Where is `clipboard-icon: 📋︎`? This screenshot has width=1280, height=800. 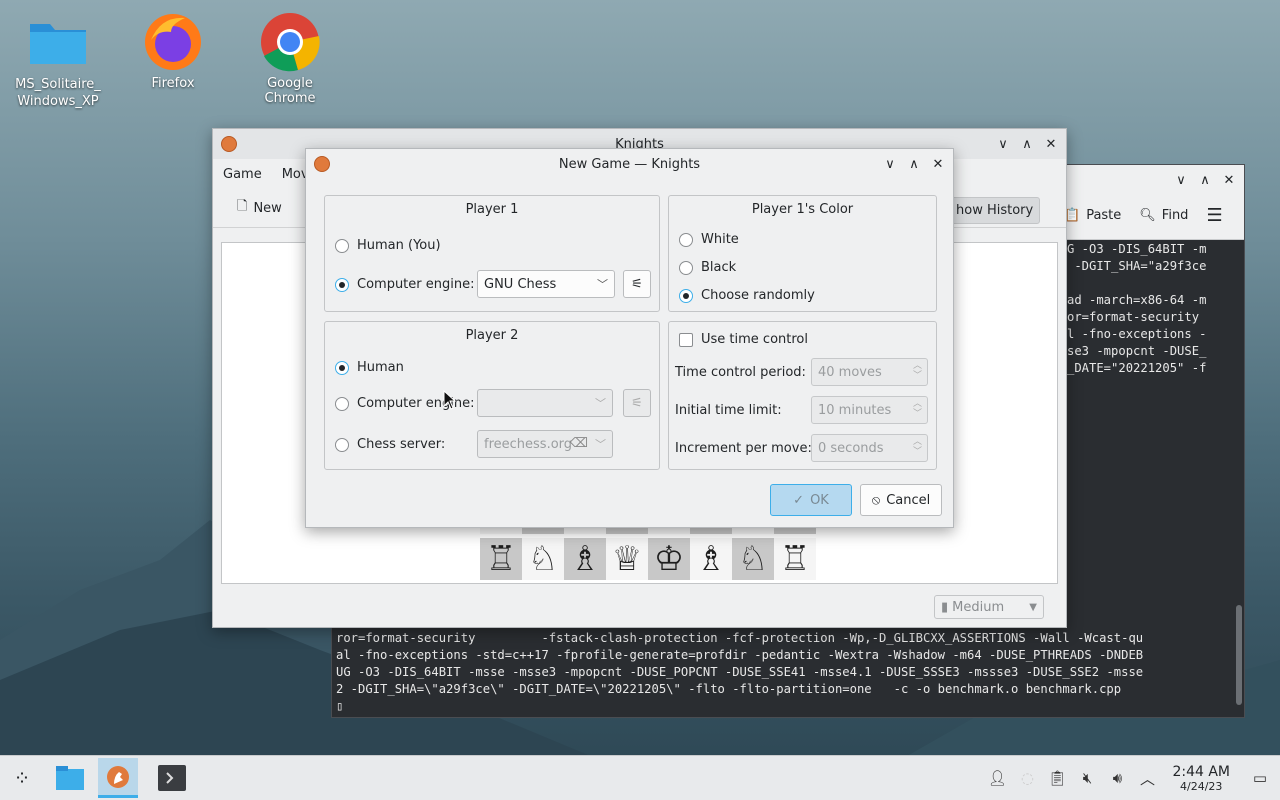 clipboard-icon: 📋︎ is located at coordinates (1057, 778).